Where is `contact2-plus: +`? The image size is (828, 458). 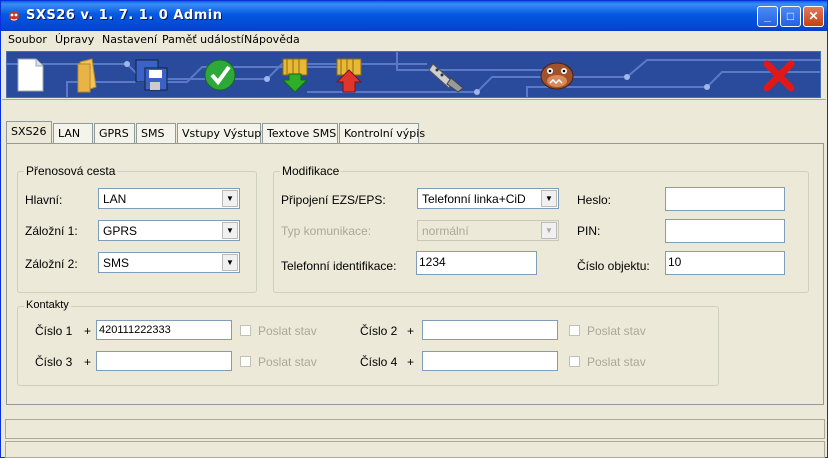
contact2-plus: + is located at coordinates (411, 331).